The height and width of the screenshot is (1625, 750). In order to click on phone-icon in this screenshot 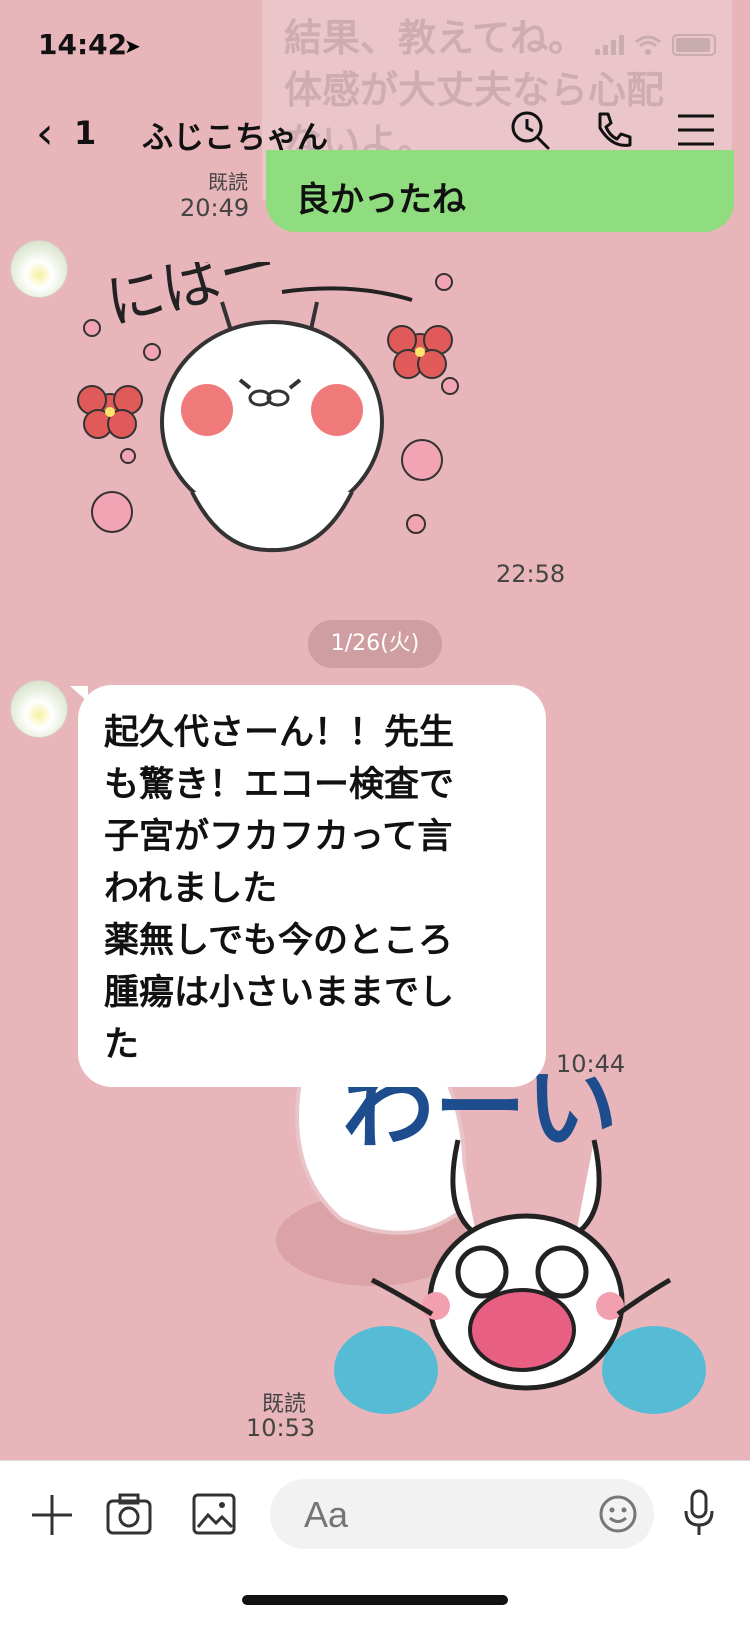, I will do `click(614, 130)`.